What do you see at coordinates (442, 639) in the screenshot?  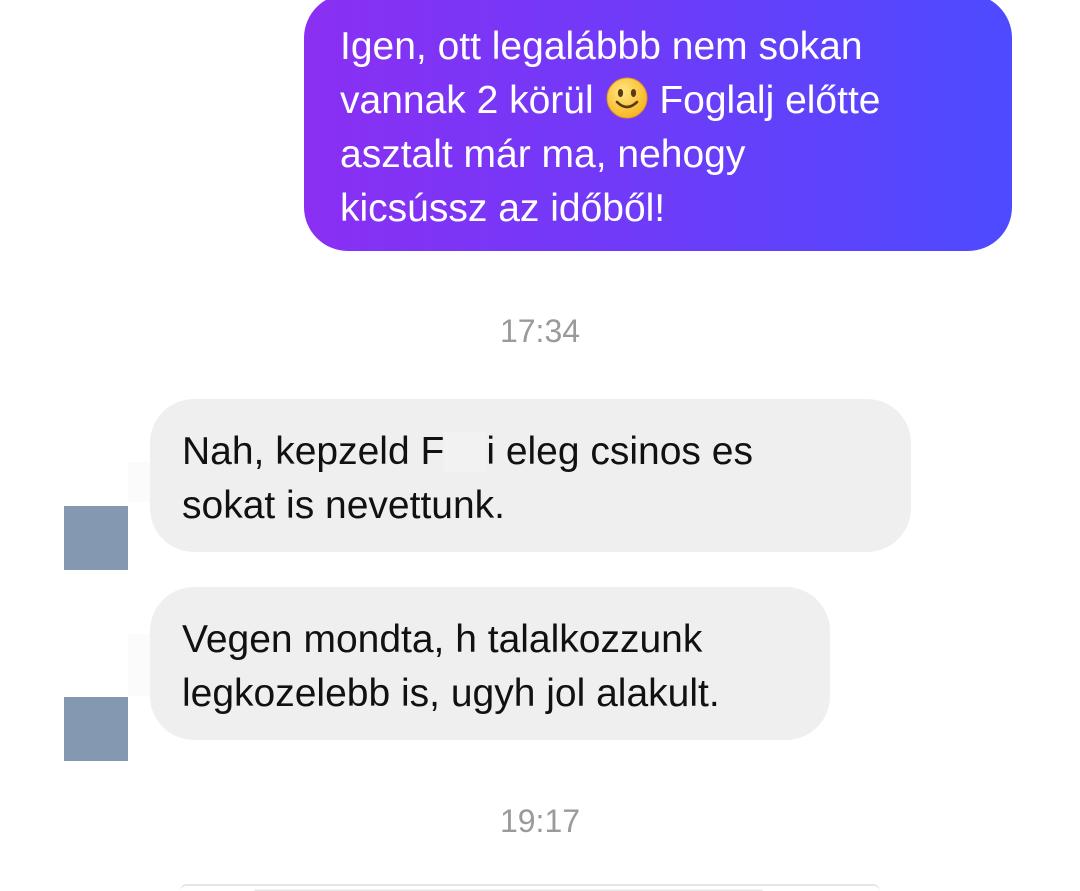 I see `message-line: Vegen mondta, h talalkozzunk` at bounding box center [442, 639].